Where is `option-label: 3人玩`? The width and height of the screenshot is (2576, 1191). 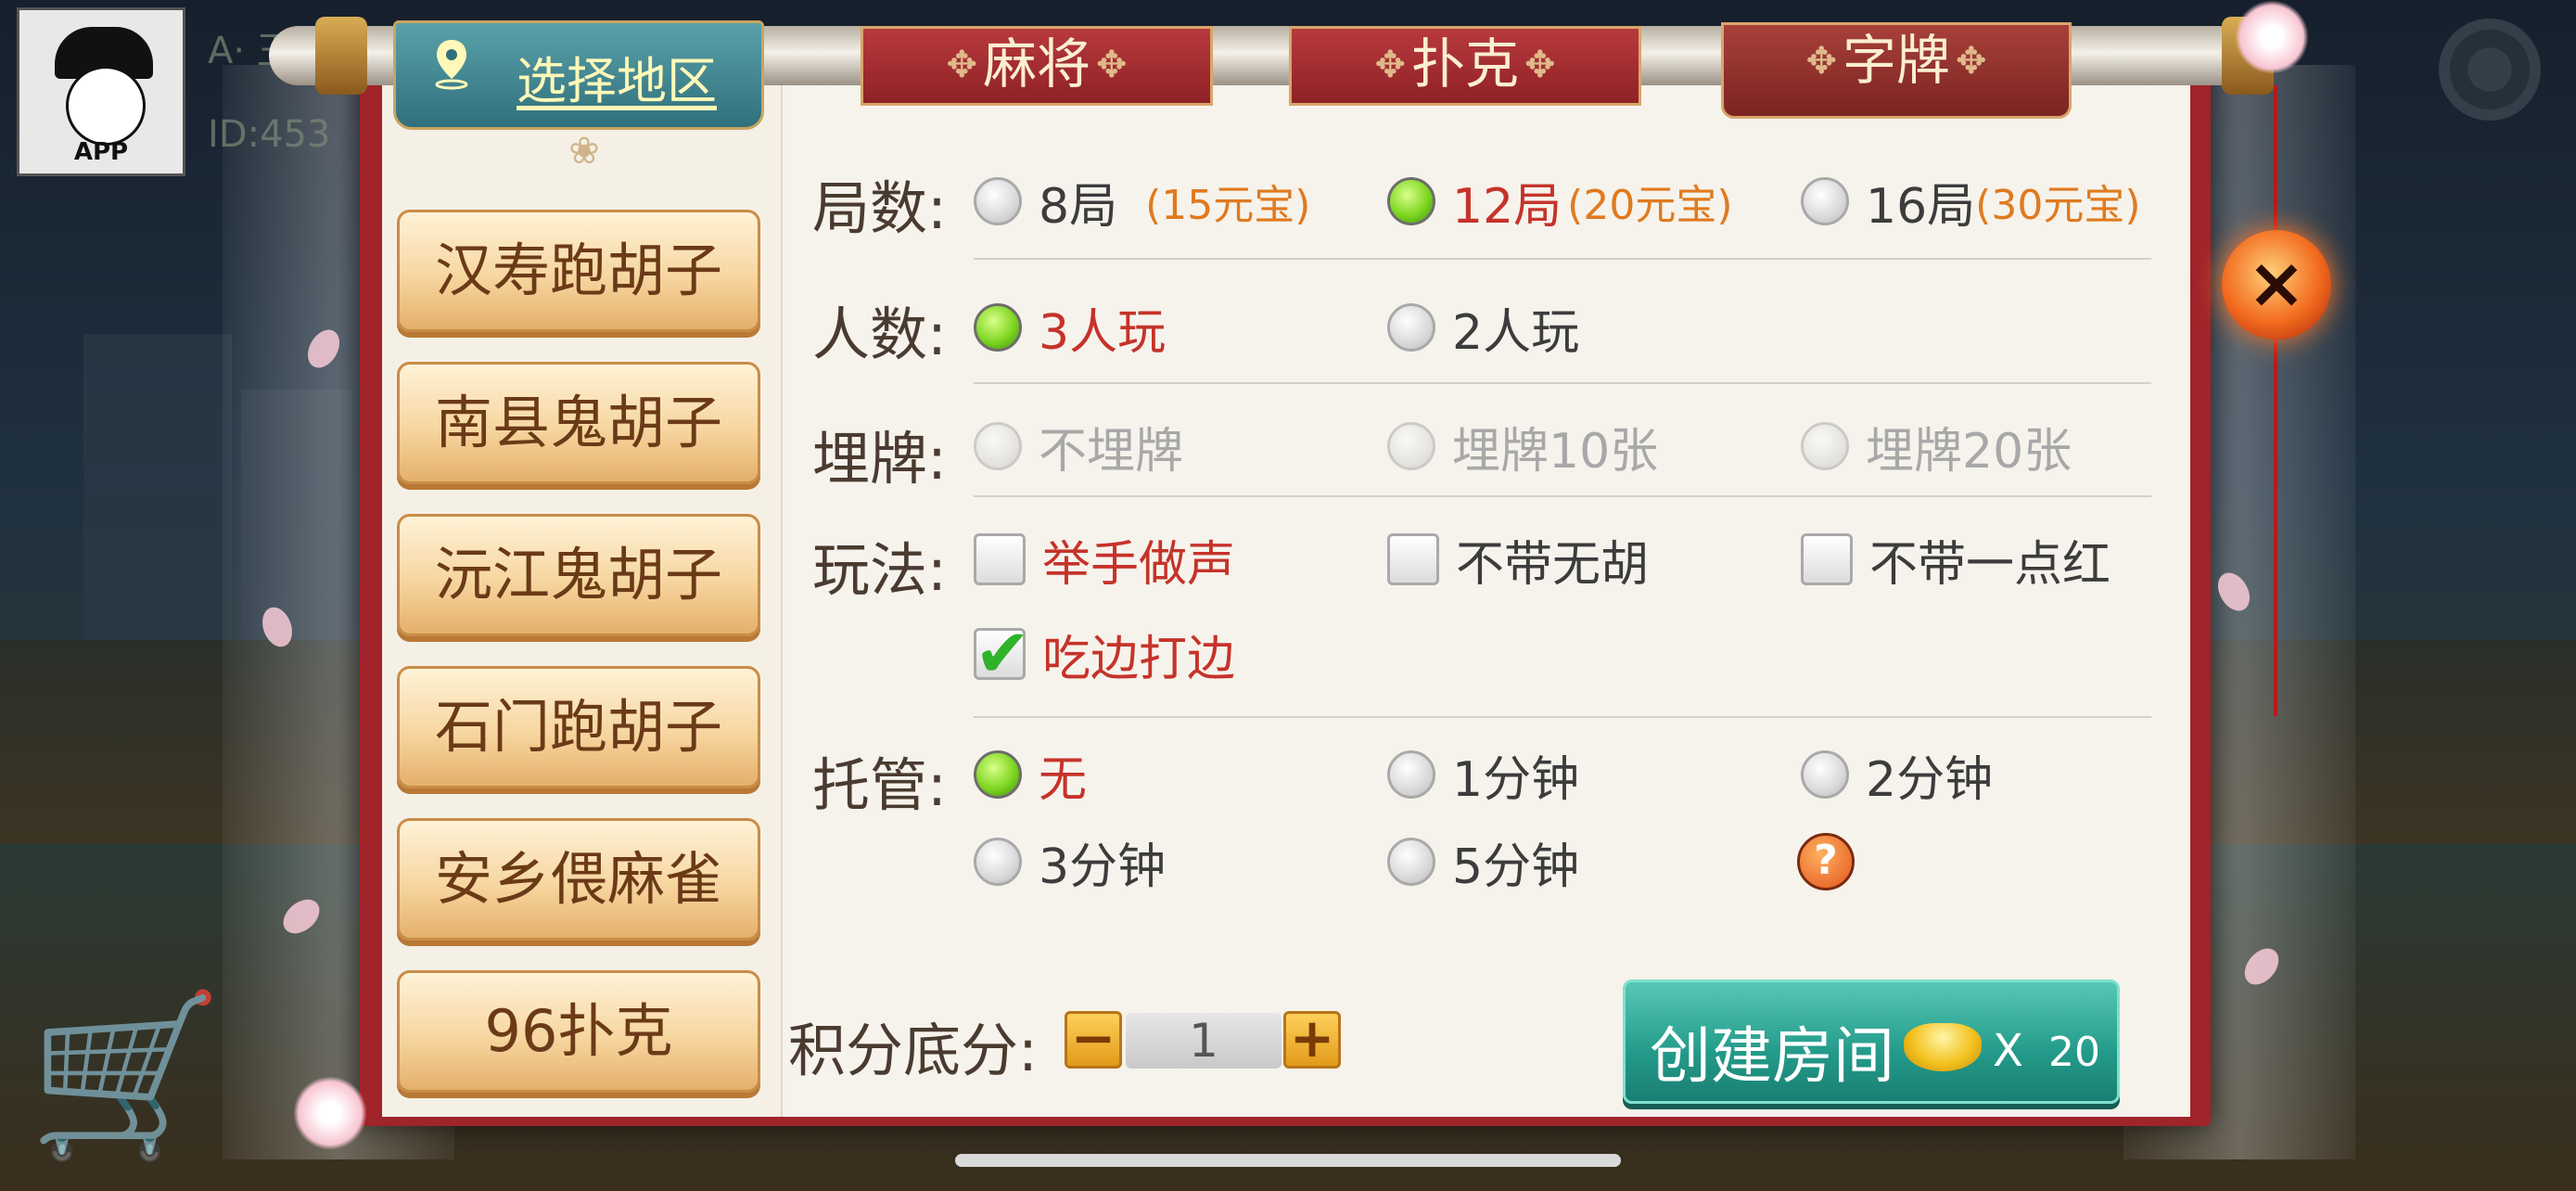 option-label: 3人玩 is located at coordinates (1103, 332).